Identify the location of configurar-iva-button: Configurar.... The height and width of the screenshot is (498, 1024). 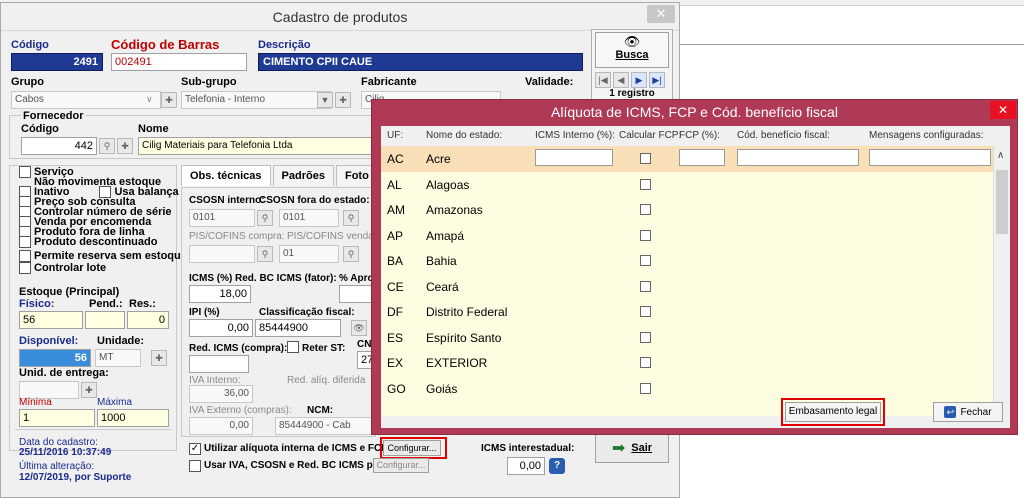
(401, 465).